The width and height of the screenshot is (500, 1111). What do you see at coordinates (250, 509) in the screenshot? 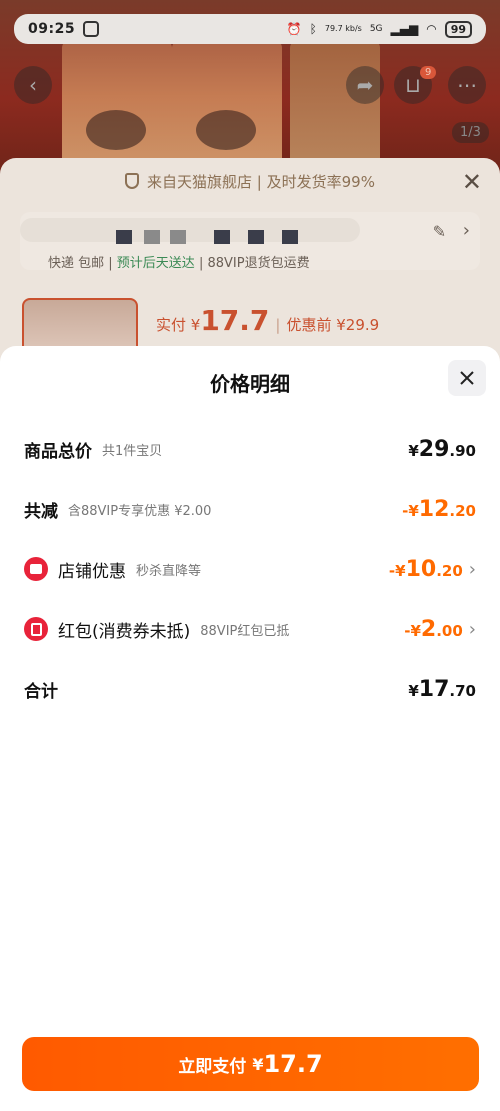
I see `total-reduced-row: 共减 含88VIP专享优惠 ¥2.00 -¥ 12.20` at bounding box center [250, 509].